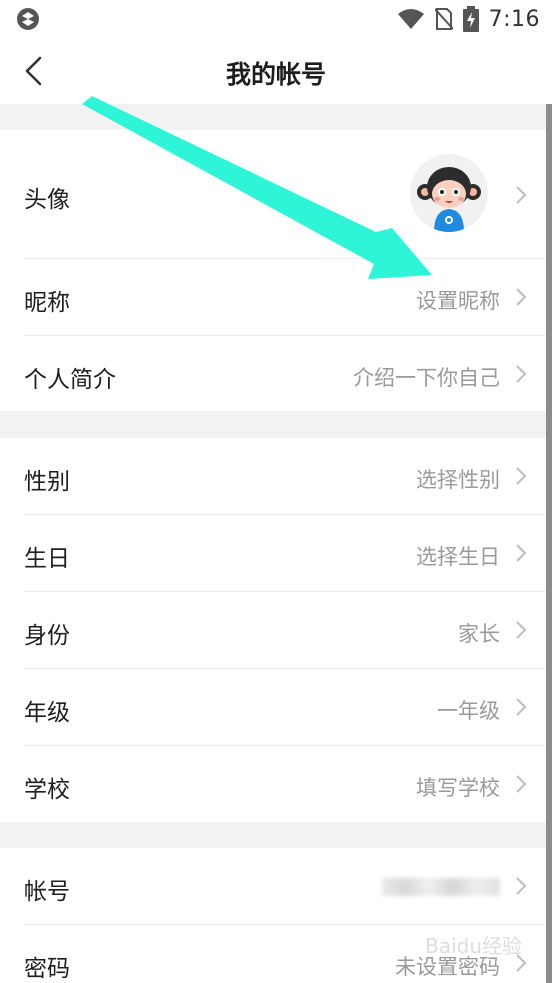 This screenshot has height=983, width=552. Describe the element at coordinates (47, 200) in the screenshot. I see `row-label: 头像` at that location.